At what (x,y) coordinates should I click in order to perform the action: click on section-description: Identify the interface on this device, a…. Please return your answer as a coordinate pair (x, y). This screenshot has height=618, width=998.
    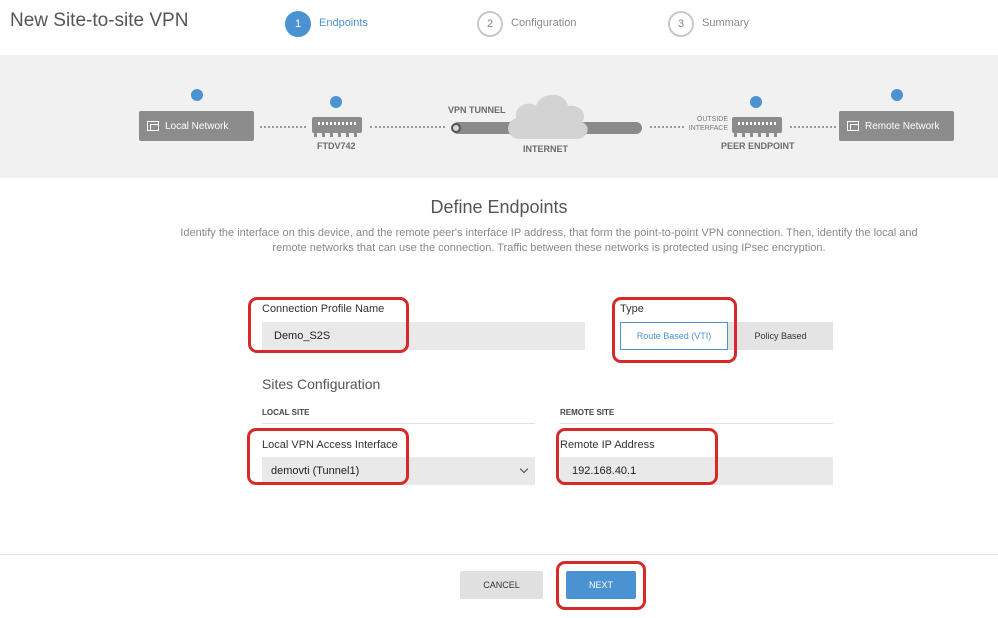
    Looking at the image, I should click on (549, 240).